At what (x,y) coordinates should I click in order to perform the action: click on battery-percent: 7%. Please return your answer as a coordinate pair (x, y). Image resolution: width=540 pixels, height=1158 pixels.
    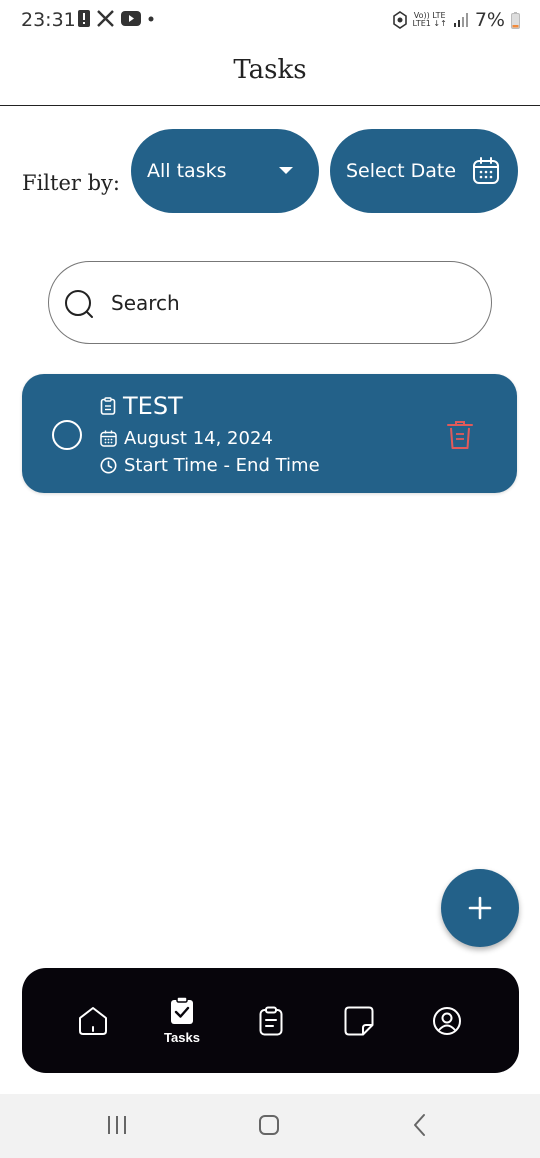
    Looking at the image, I should click on (489, 20).